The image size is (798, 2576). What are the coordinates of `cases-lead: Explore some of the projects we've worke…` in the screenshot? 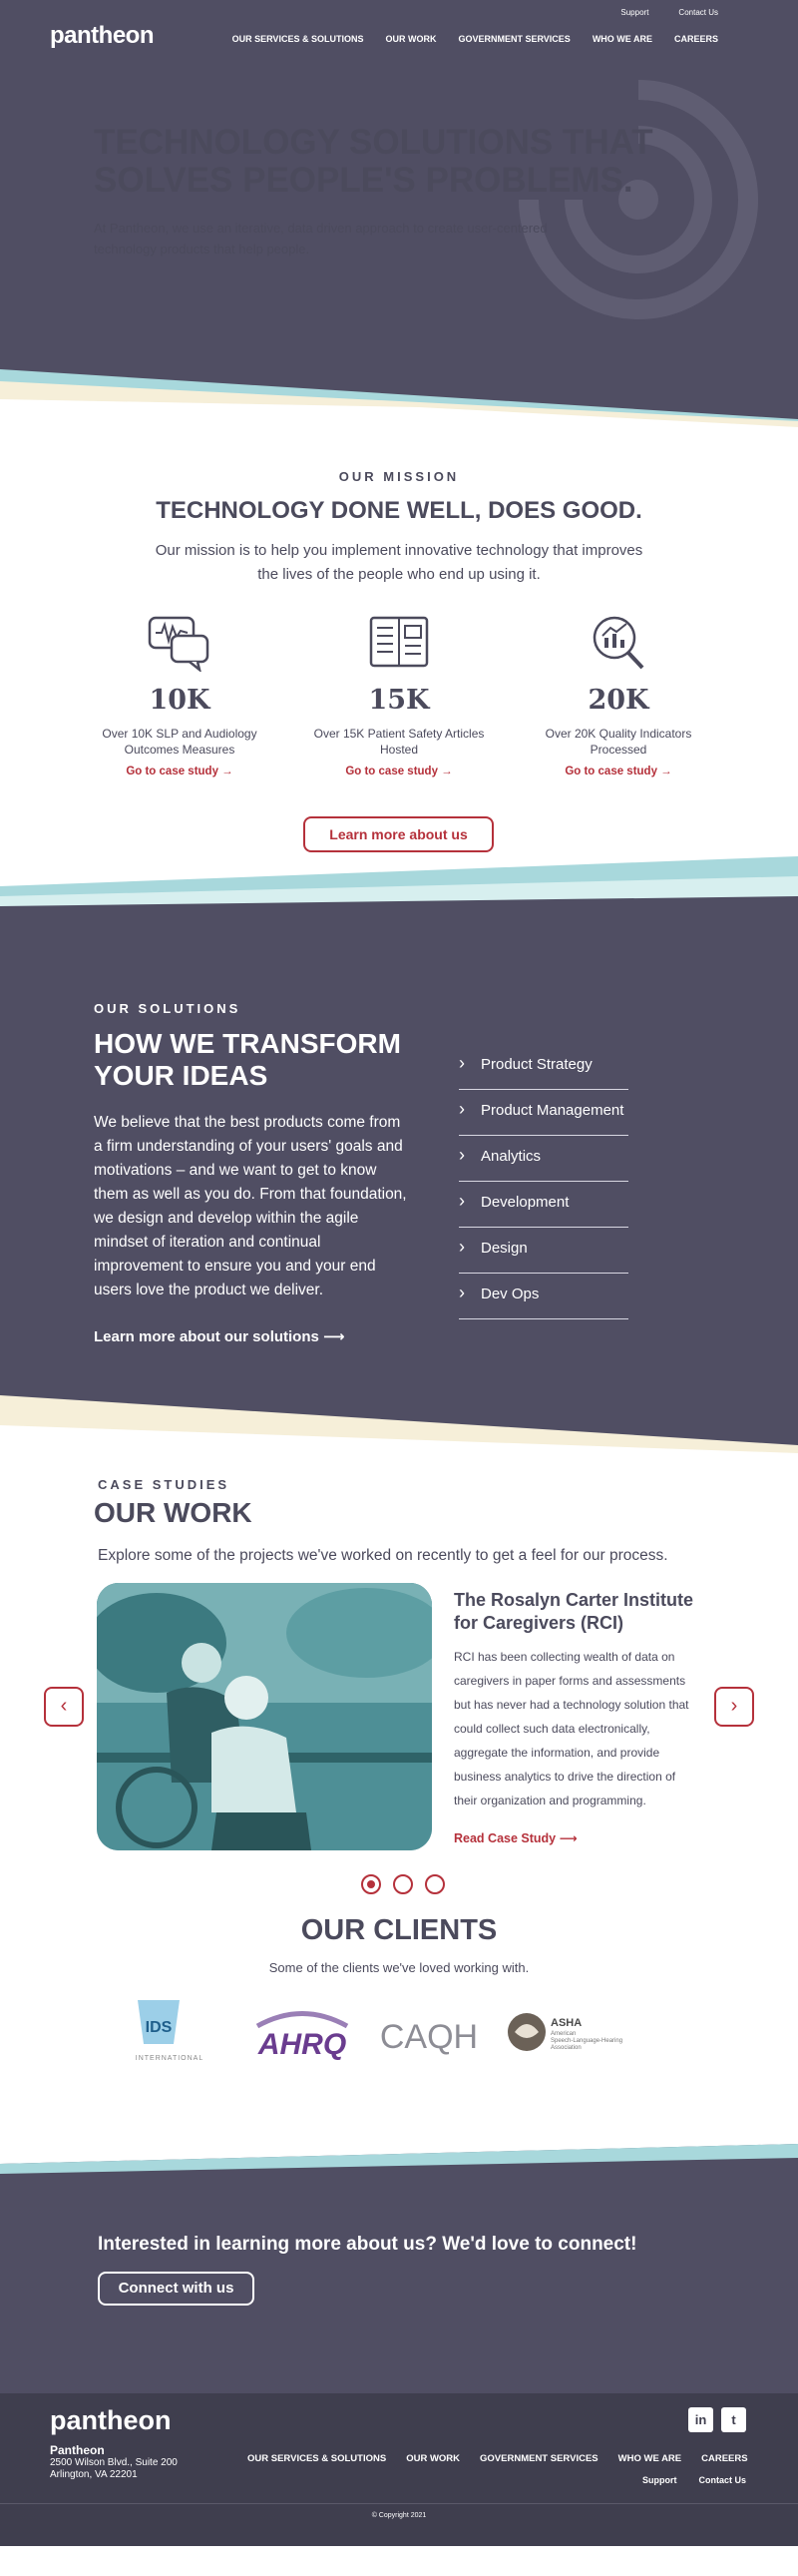 It's located at (383, 1555).